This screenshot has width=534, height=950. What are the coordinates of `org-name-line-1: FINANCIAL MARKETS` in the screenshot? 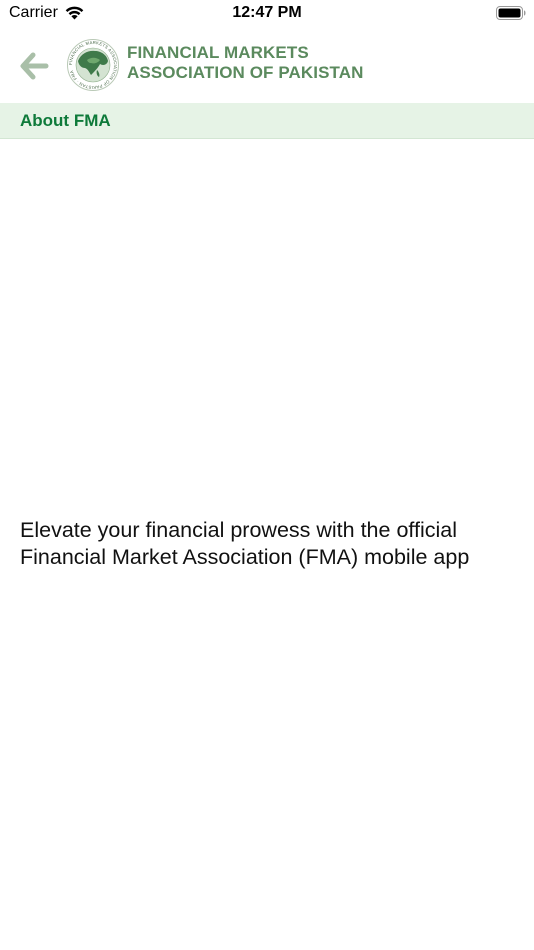 It's located at (218, 52).